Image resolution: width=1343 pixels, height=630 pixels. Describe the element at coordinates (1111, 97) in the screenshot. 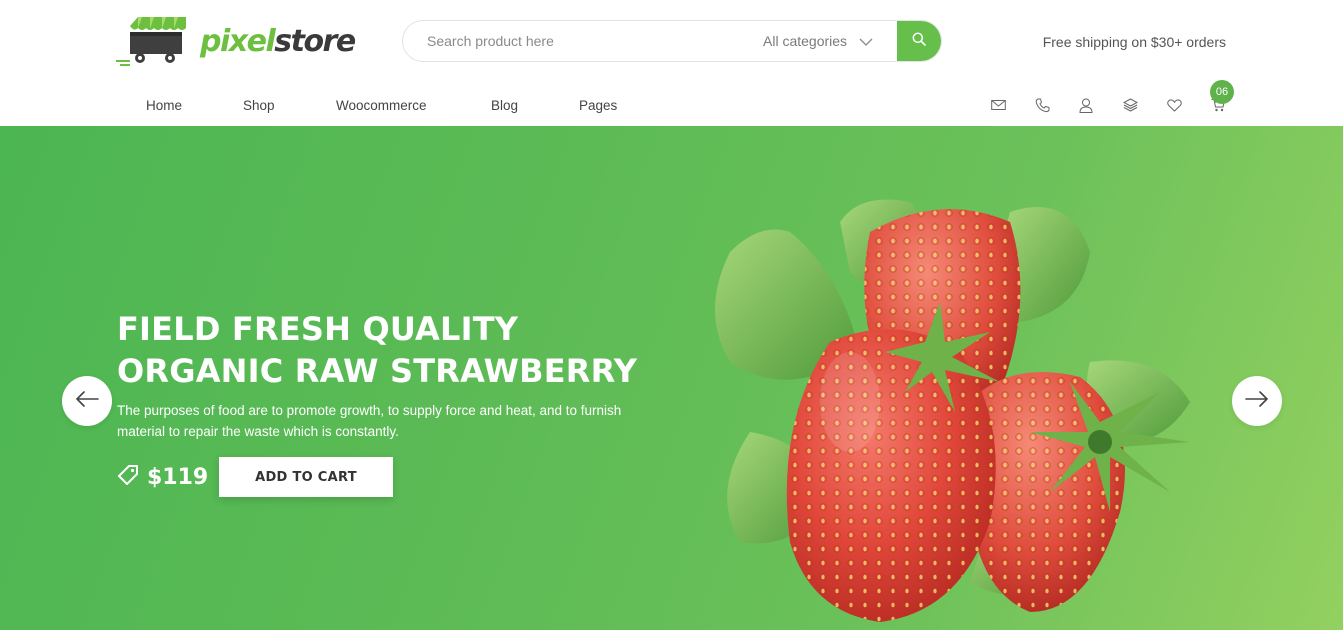

I see `header-icons: 06` at that location.